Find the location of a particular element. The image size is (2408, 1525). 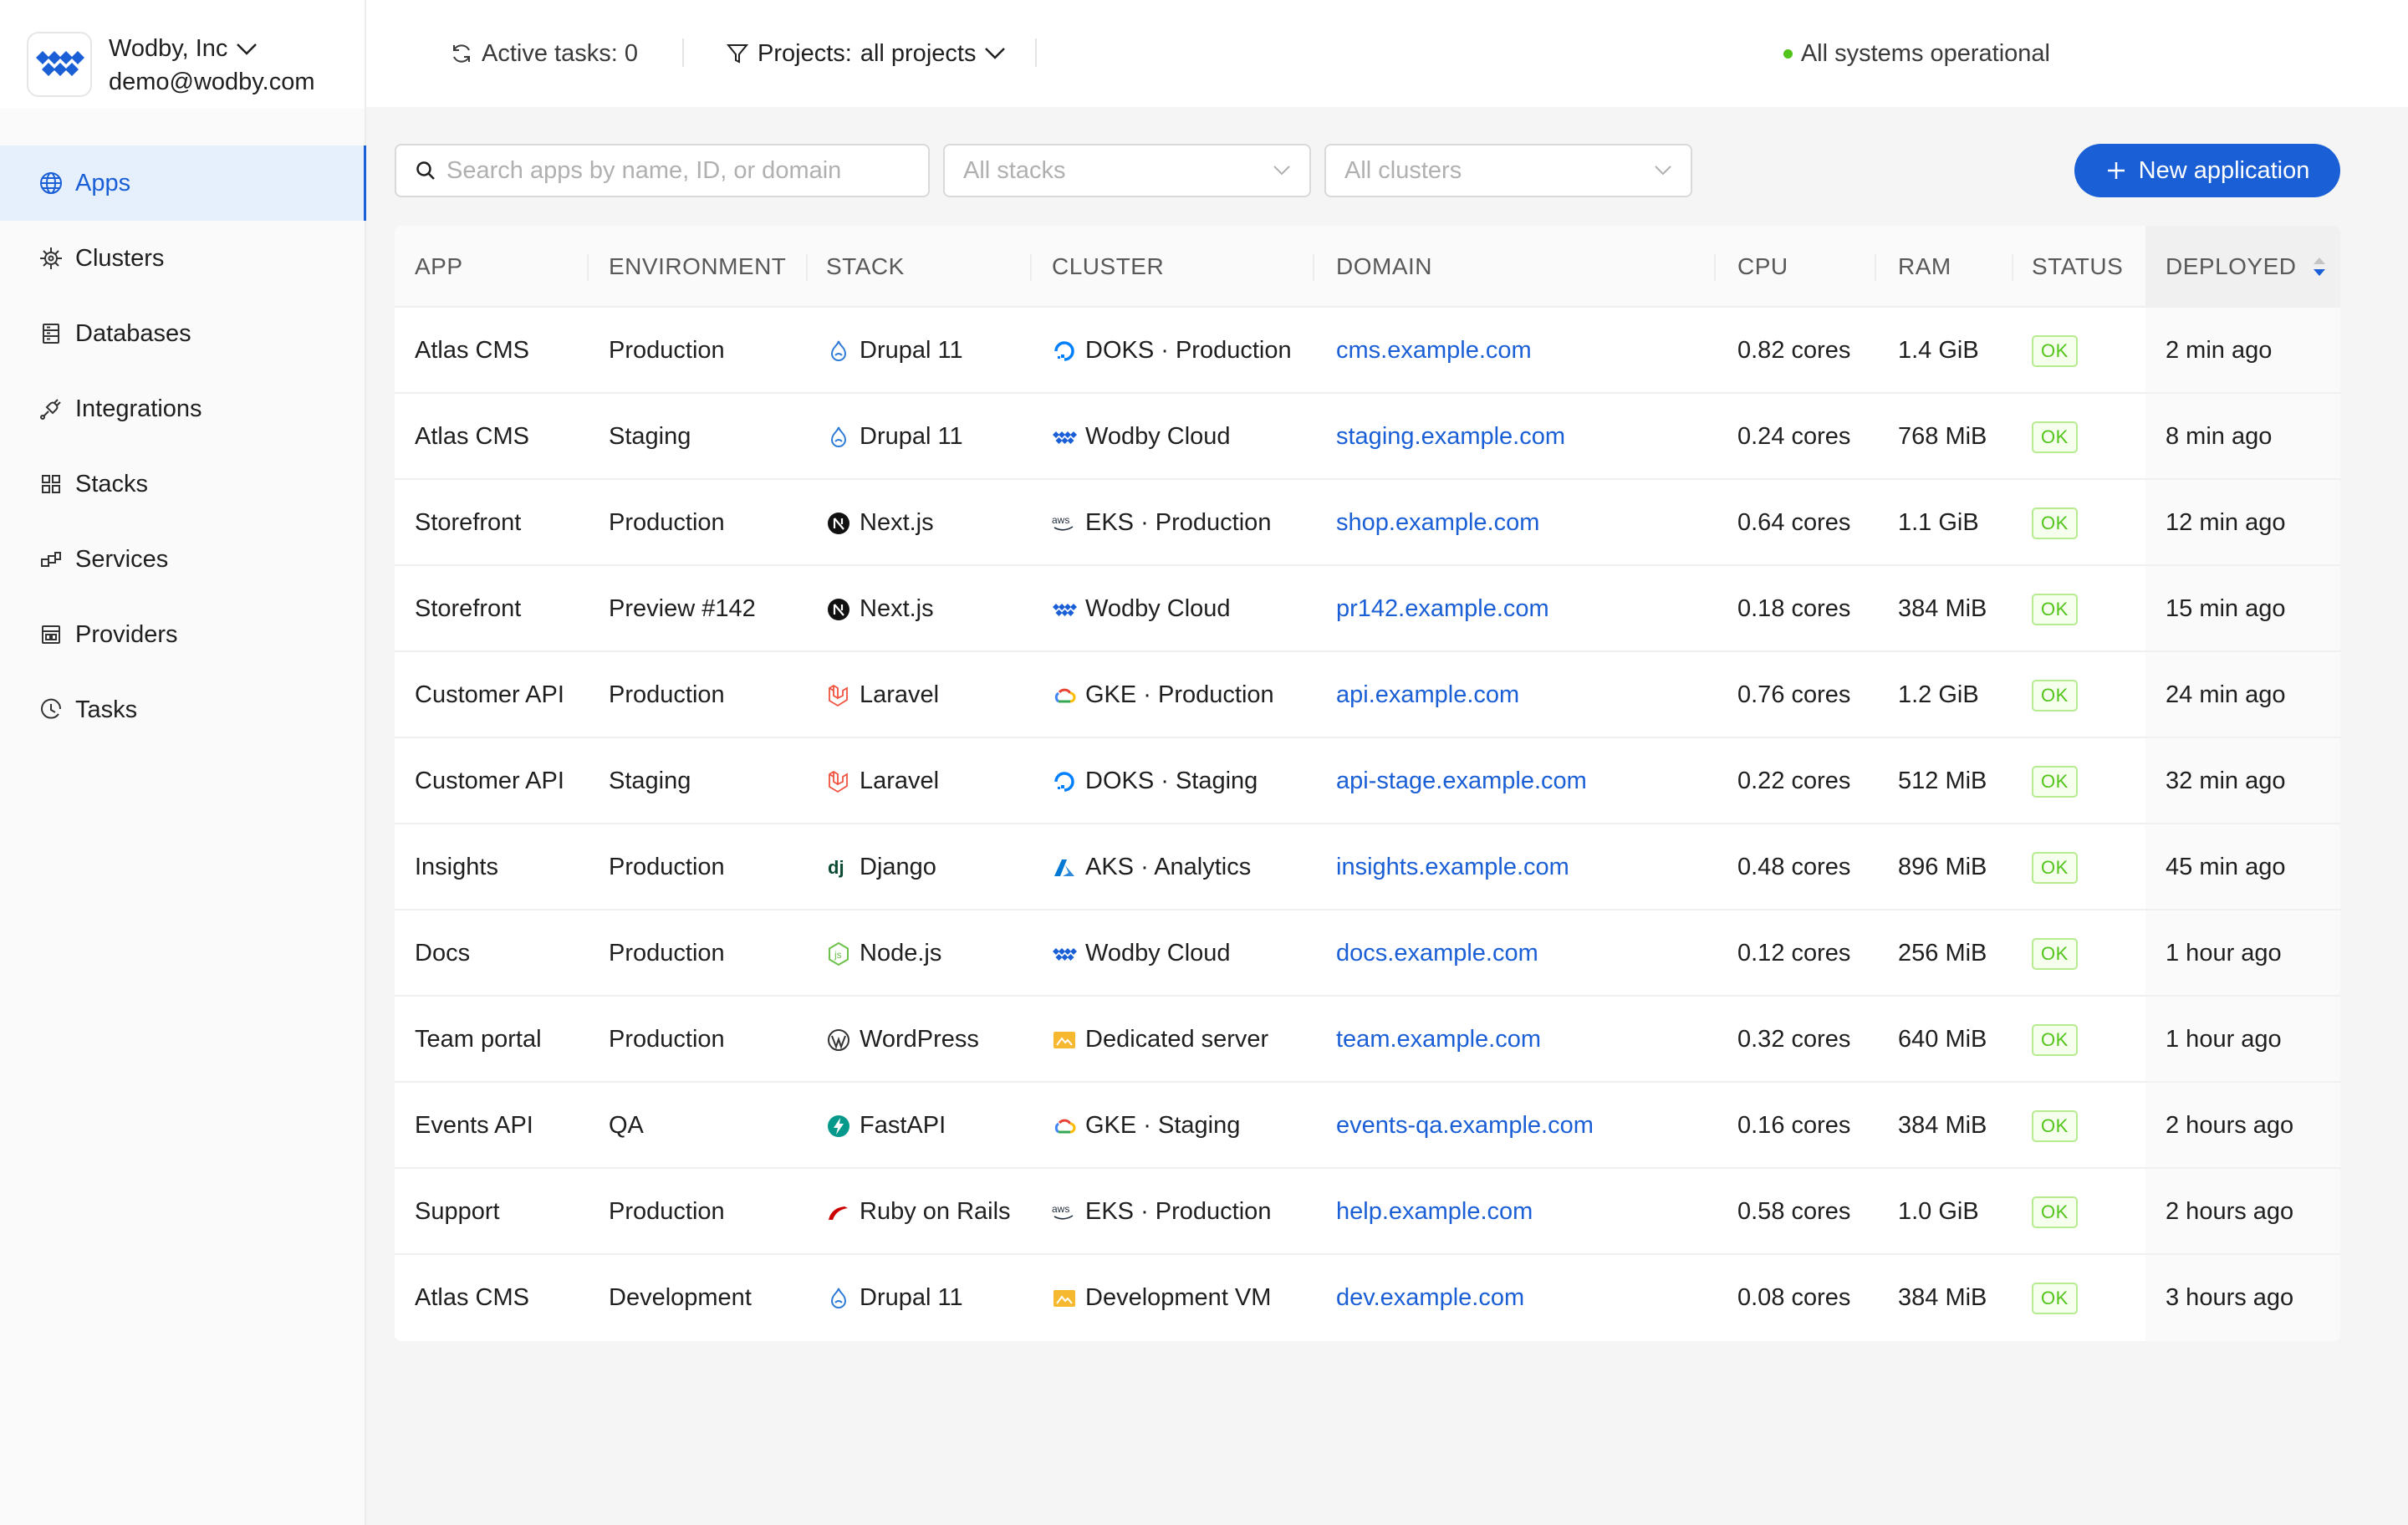

sidebar-item-services: Services is located at coordinates (183, 559).